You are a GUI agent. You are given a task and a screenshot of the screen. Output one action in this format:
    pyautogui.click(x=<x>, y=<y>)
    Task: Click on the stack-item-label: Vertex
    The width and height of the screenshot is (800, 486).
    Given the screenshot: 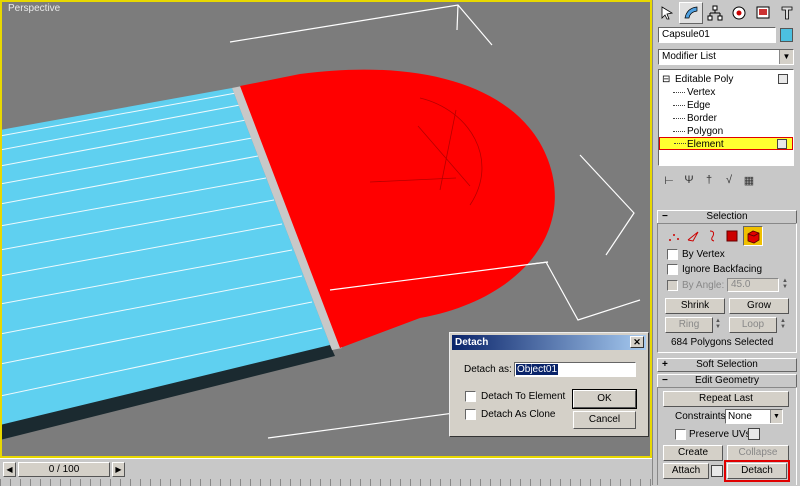 What is the action you would take?
    pyautogui.click(x=701, y=92)
    